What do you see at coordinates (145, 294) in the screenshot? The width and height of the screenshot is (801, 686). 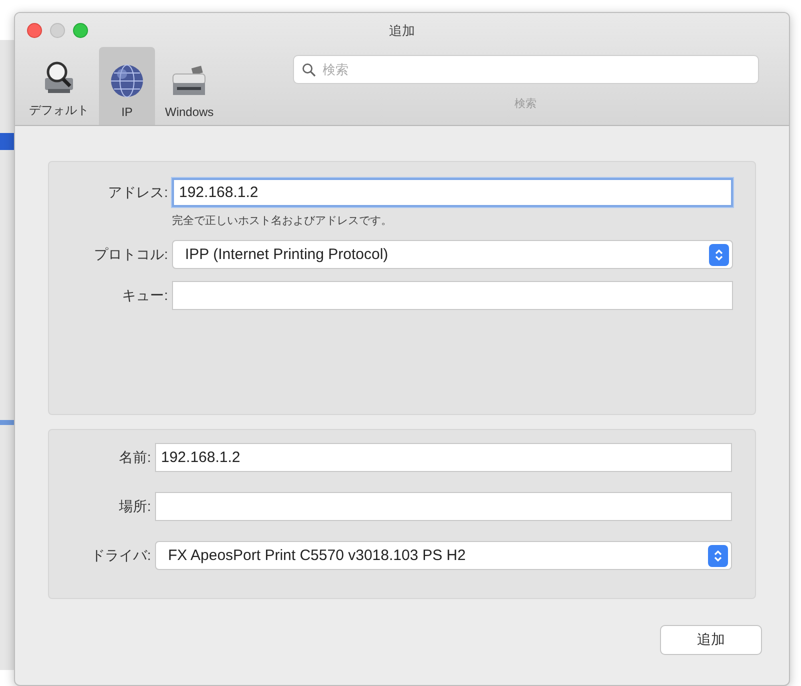 I see `field-label: キュー:` at bounding box center [145, 294].